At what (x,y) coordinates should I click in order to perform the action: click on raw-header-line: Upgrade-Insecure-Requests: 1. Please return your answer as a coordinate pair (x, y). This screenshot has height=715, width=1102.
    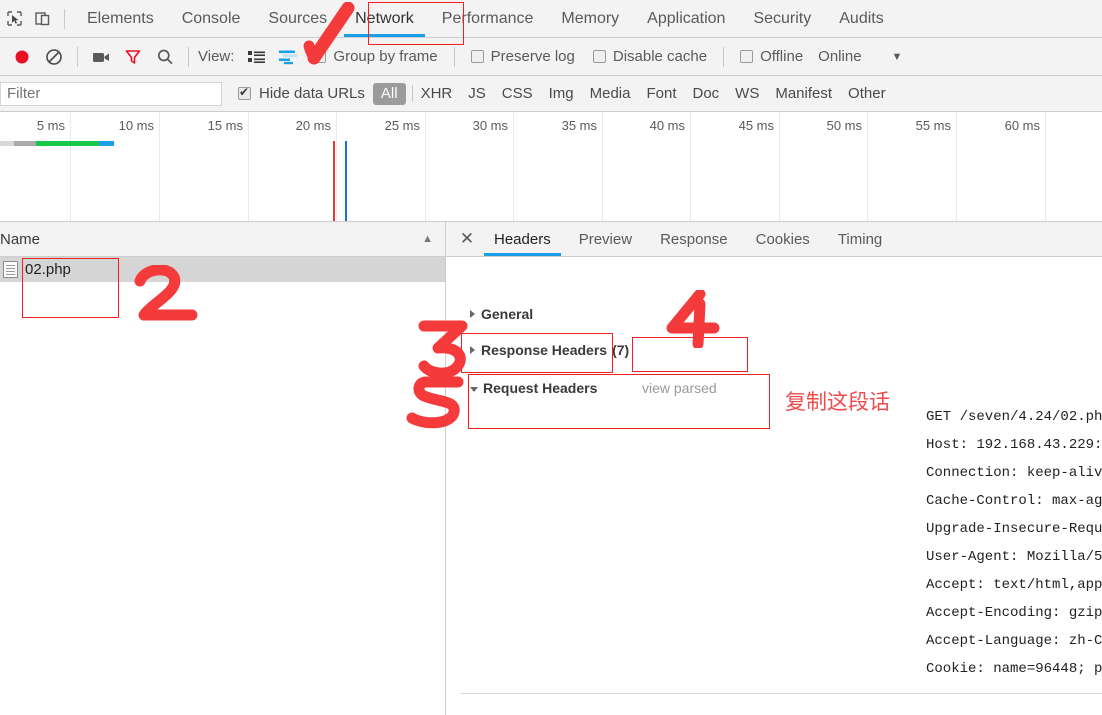
    Looking at the image, I should click on (1014, 529).